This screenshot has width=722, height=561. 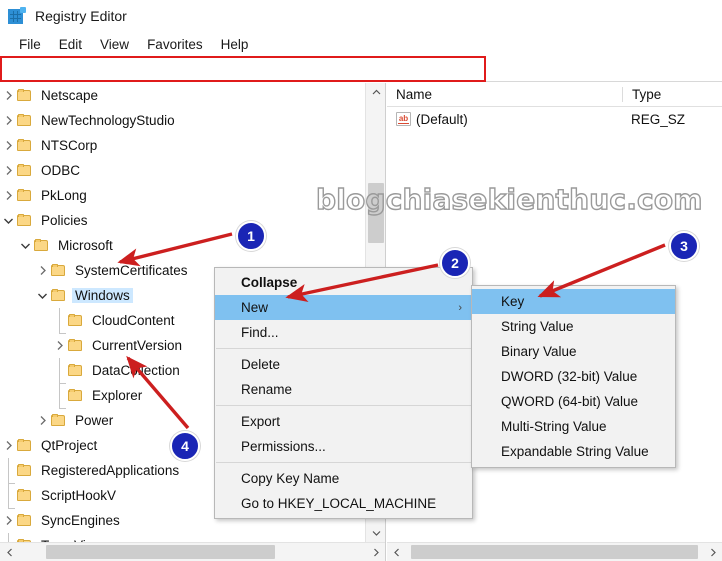 I want to click on window-title: Registry Editor, so click(x=81, y=16).